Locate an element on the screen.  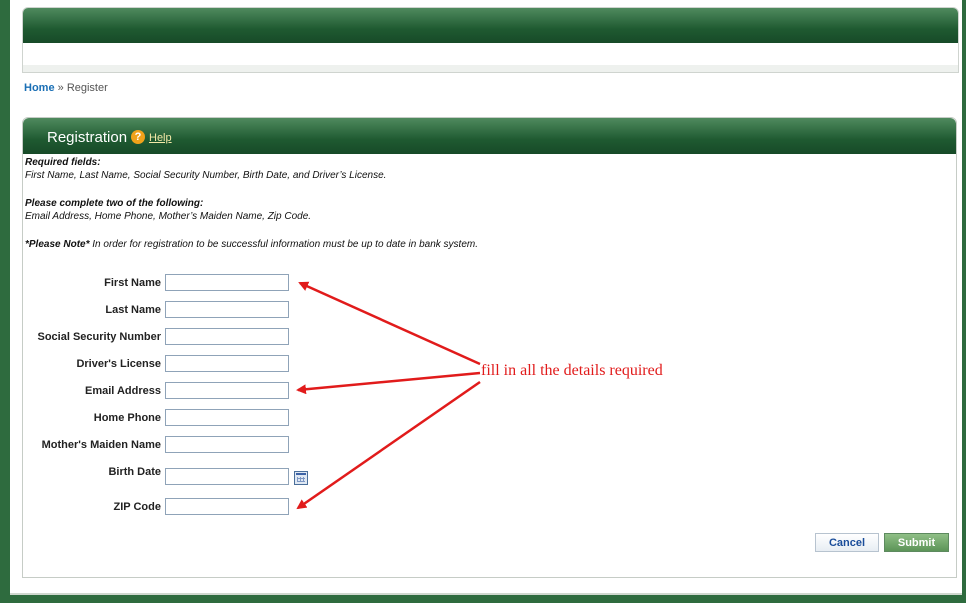
home-phone-label: Home Phone is located at coordinates (127, 418).